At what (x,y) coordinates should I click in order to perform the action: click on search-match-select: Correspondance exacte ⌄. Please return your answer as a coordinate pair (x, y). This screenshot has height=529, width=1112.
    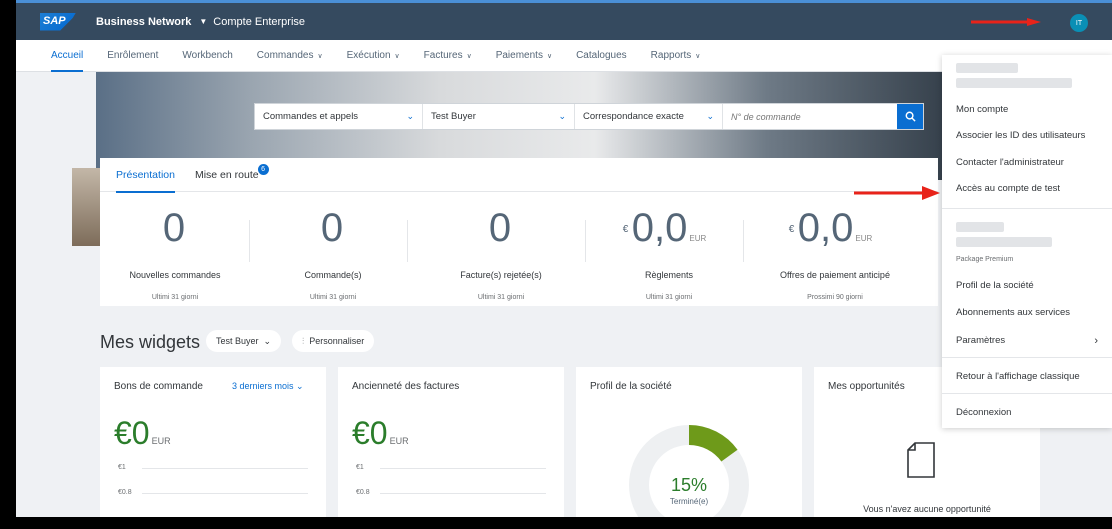
    Looking at the image, I should click on (649, 116).